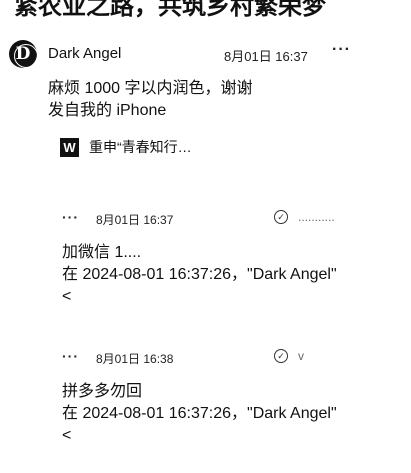 This screenshot has width=411, height=473. What do you see at coordinates (135, 359) in the screenshot?
I see `reply-time: 8月01日 16:38` at bounding box center [135, 359].